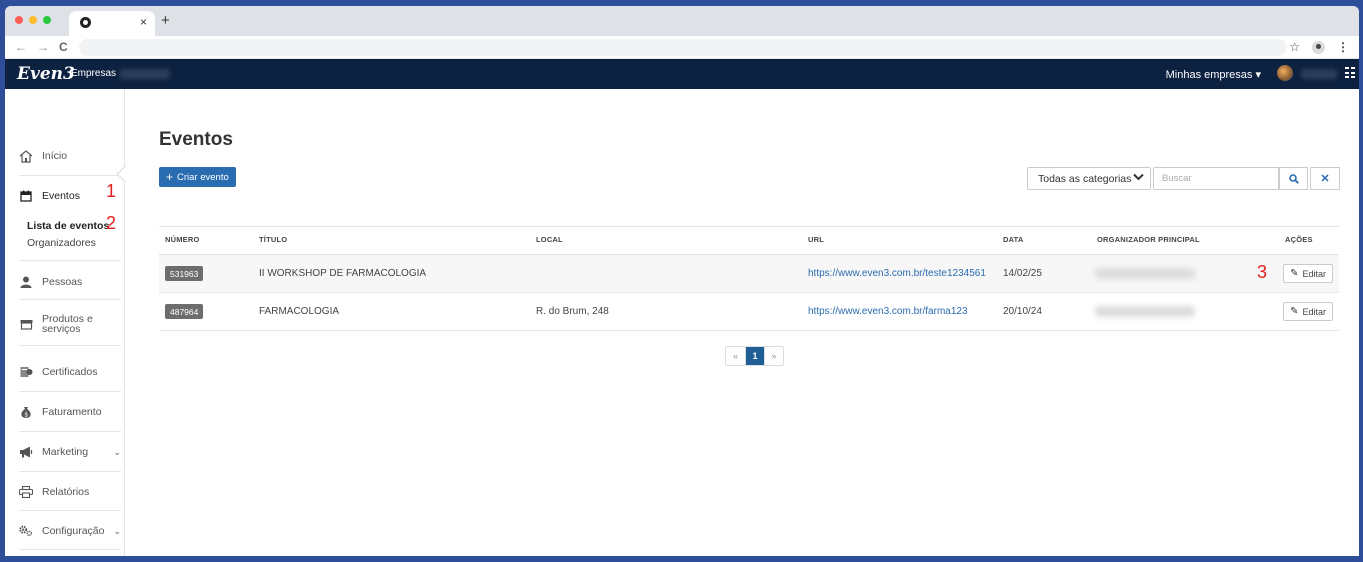  I want to click on megaphone-icon, so click(26, 452).